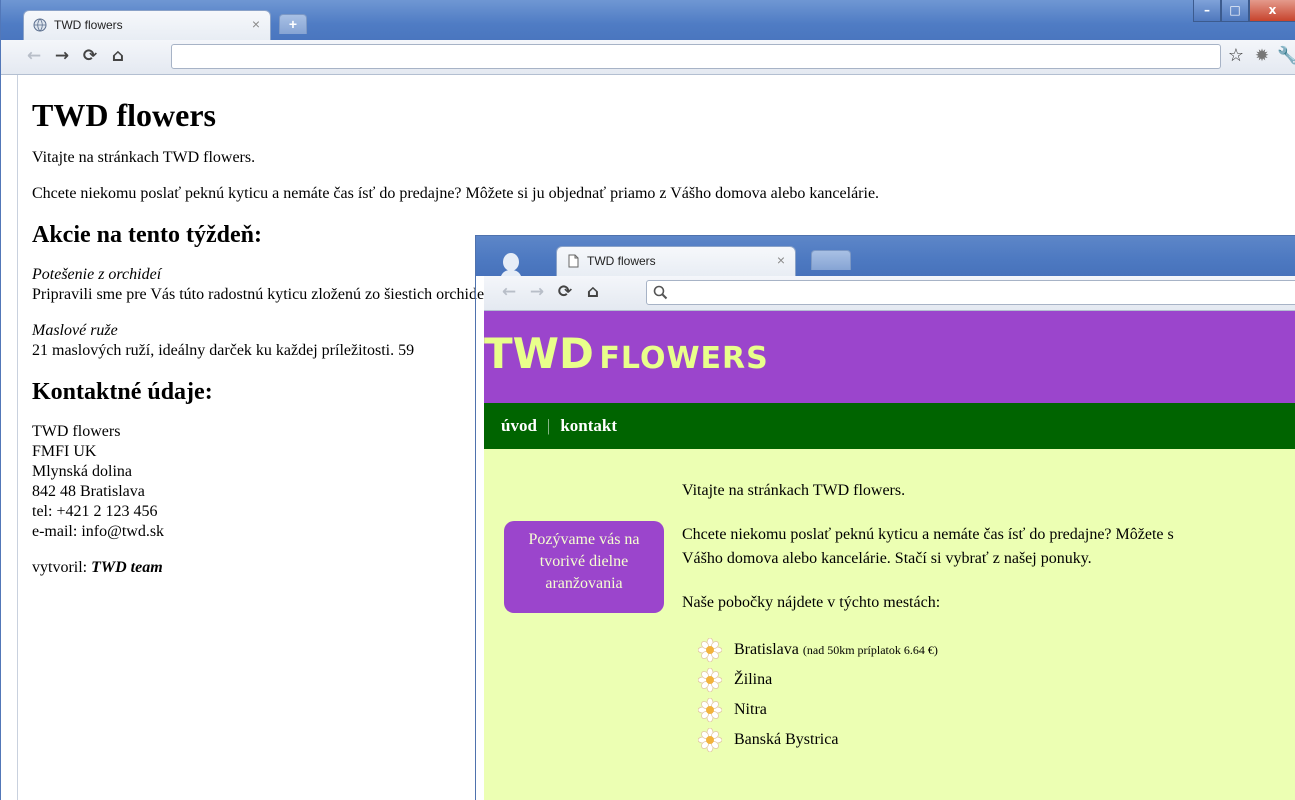 The width and height of the screenshot is (1295, 800). What do you see at coordinates (124, 115) in the screenshot?
I see `page-title: TWD flowers` at bounding box center [124, 115].